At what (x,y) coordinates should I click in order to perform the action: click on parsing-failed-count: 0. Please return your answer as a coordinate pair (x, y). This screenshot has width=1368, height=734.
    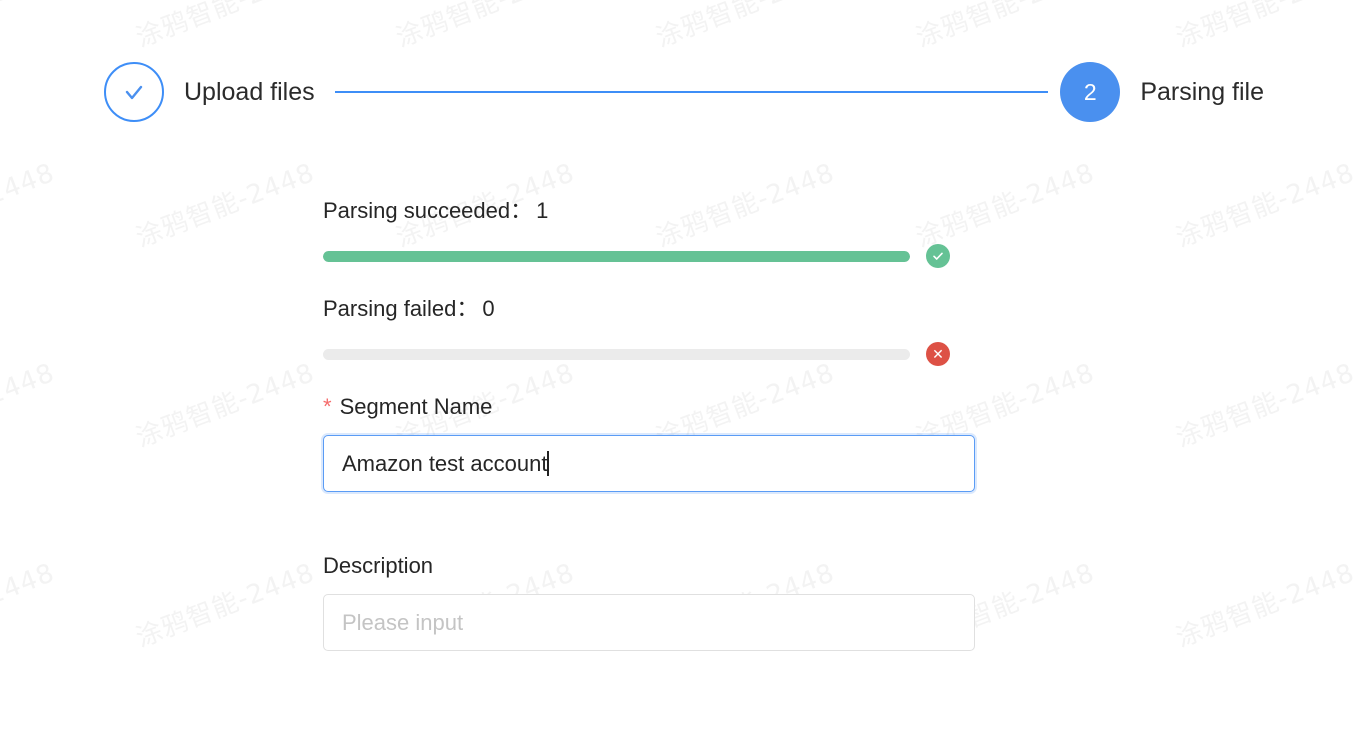
    Looking at the image, I should click on (488, 308).